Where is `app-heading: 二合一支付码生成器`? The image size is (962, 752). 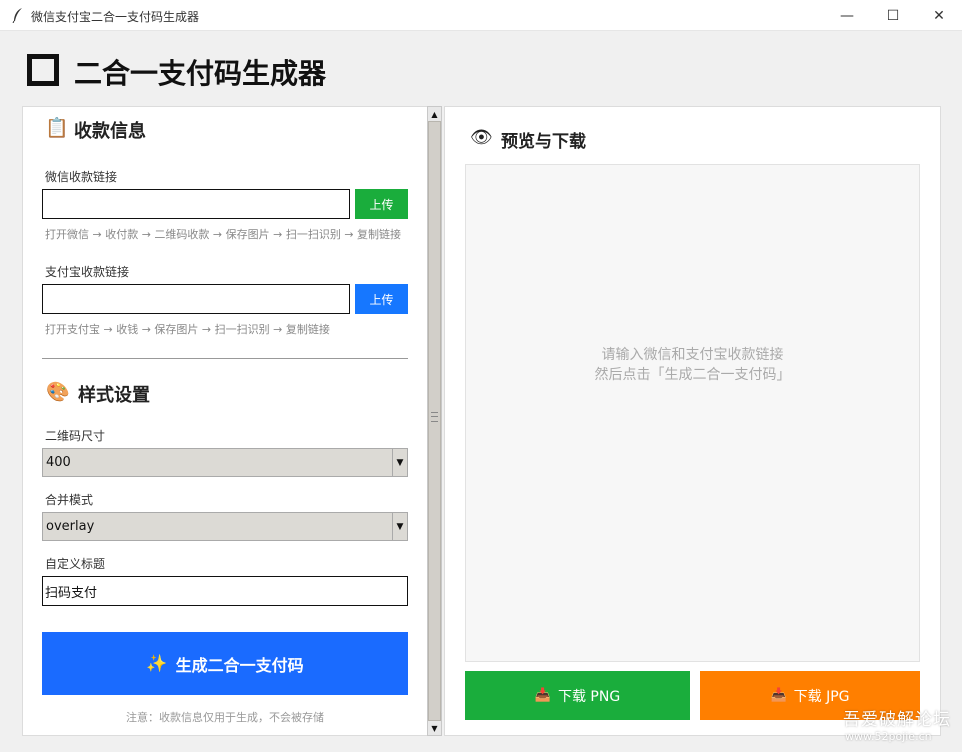 app-heading: 二合一支付码生成器 is located at coordinates (200, 73).